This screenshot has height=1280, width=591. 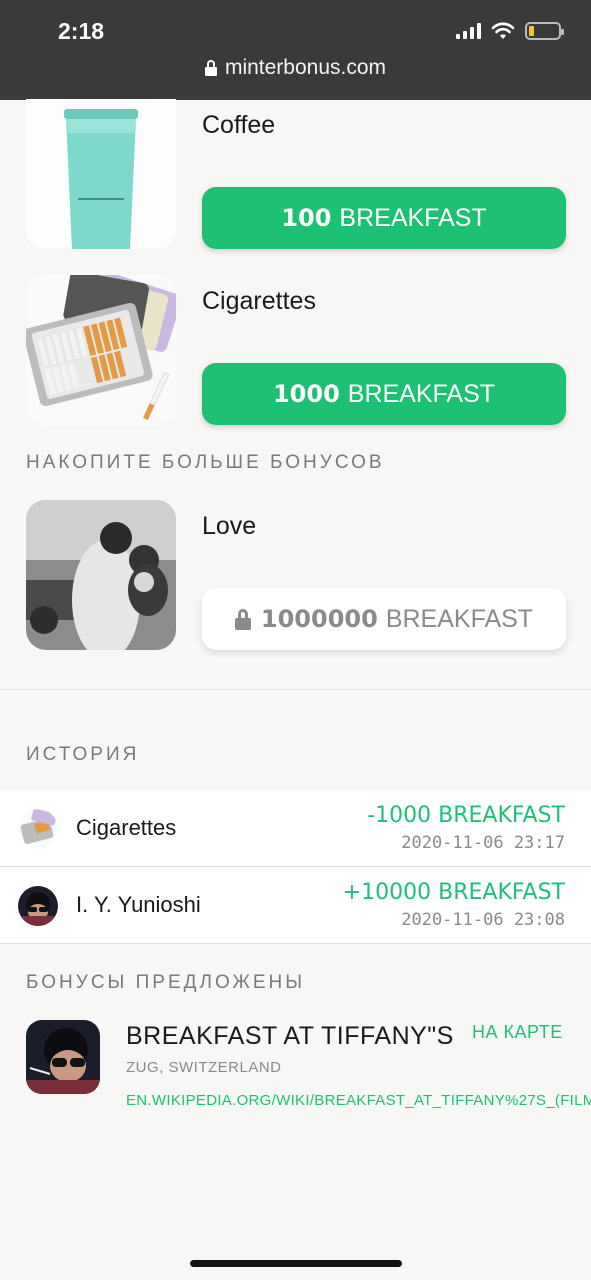 What do you see at coordinates (296, 350) in the screenshot?
I see `product-cigarettes: Cigarettes 1000 BREAKFAST` at bounding box center [296, 350].